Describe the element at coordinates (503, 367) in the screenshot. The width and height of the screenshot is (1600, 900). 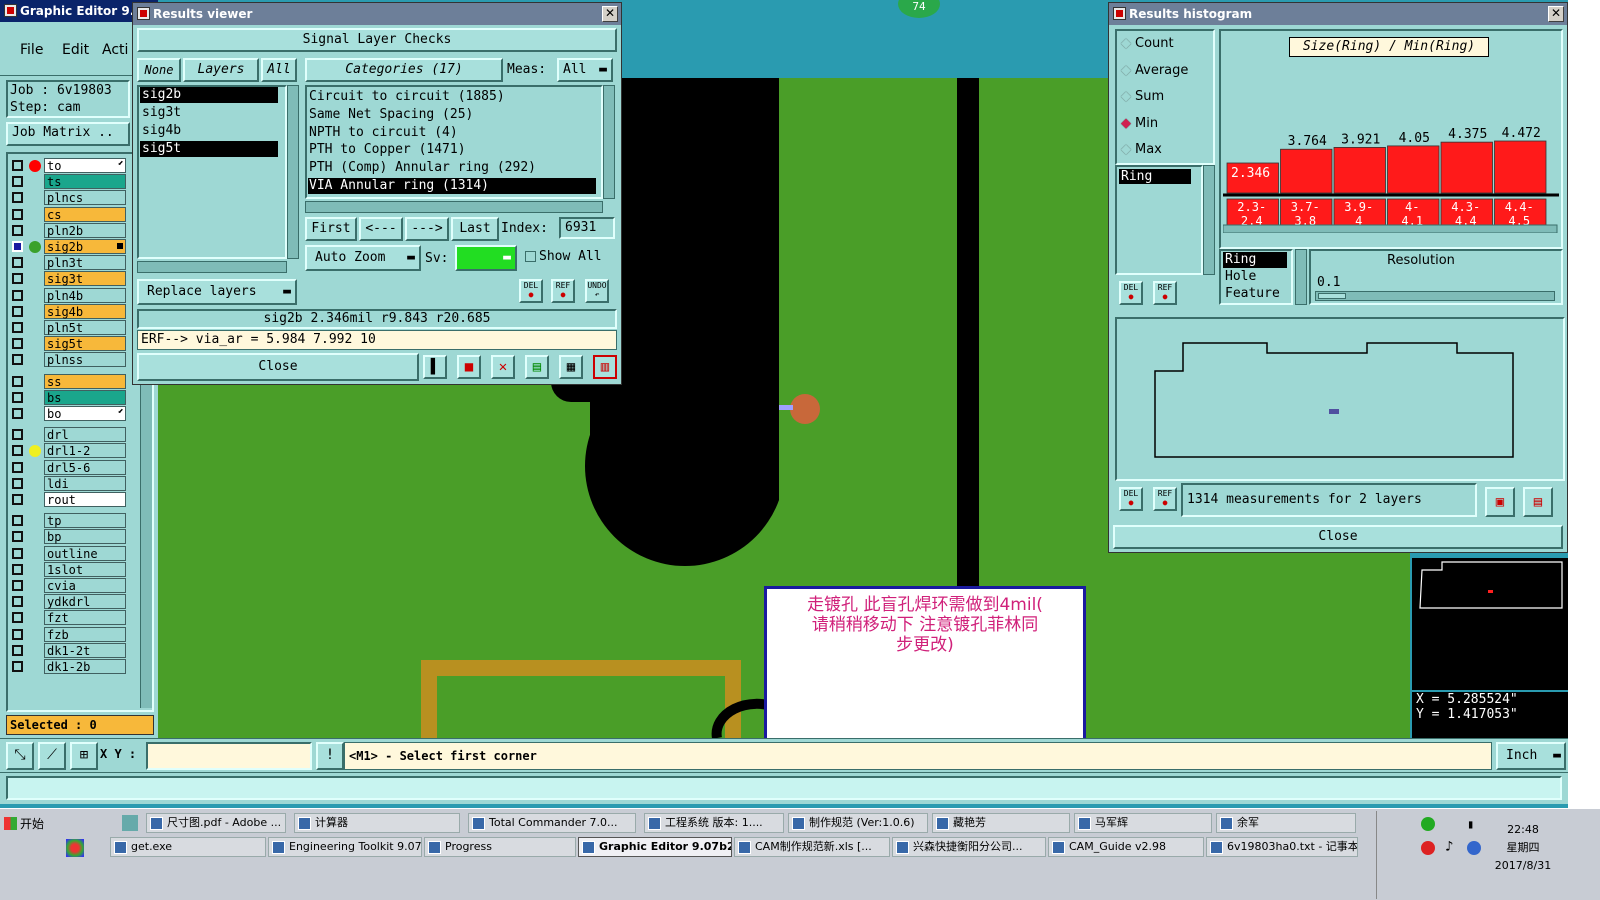
I see `delete-all-icon: ✕` at that location.